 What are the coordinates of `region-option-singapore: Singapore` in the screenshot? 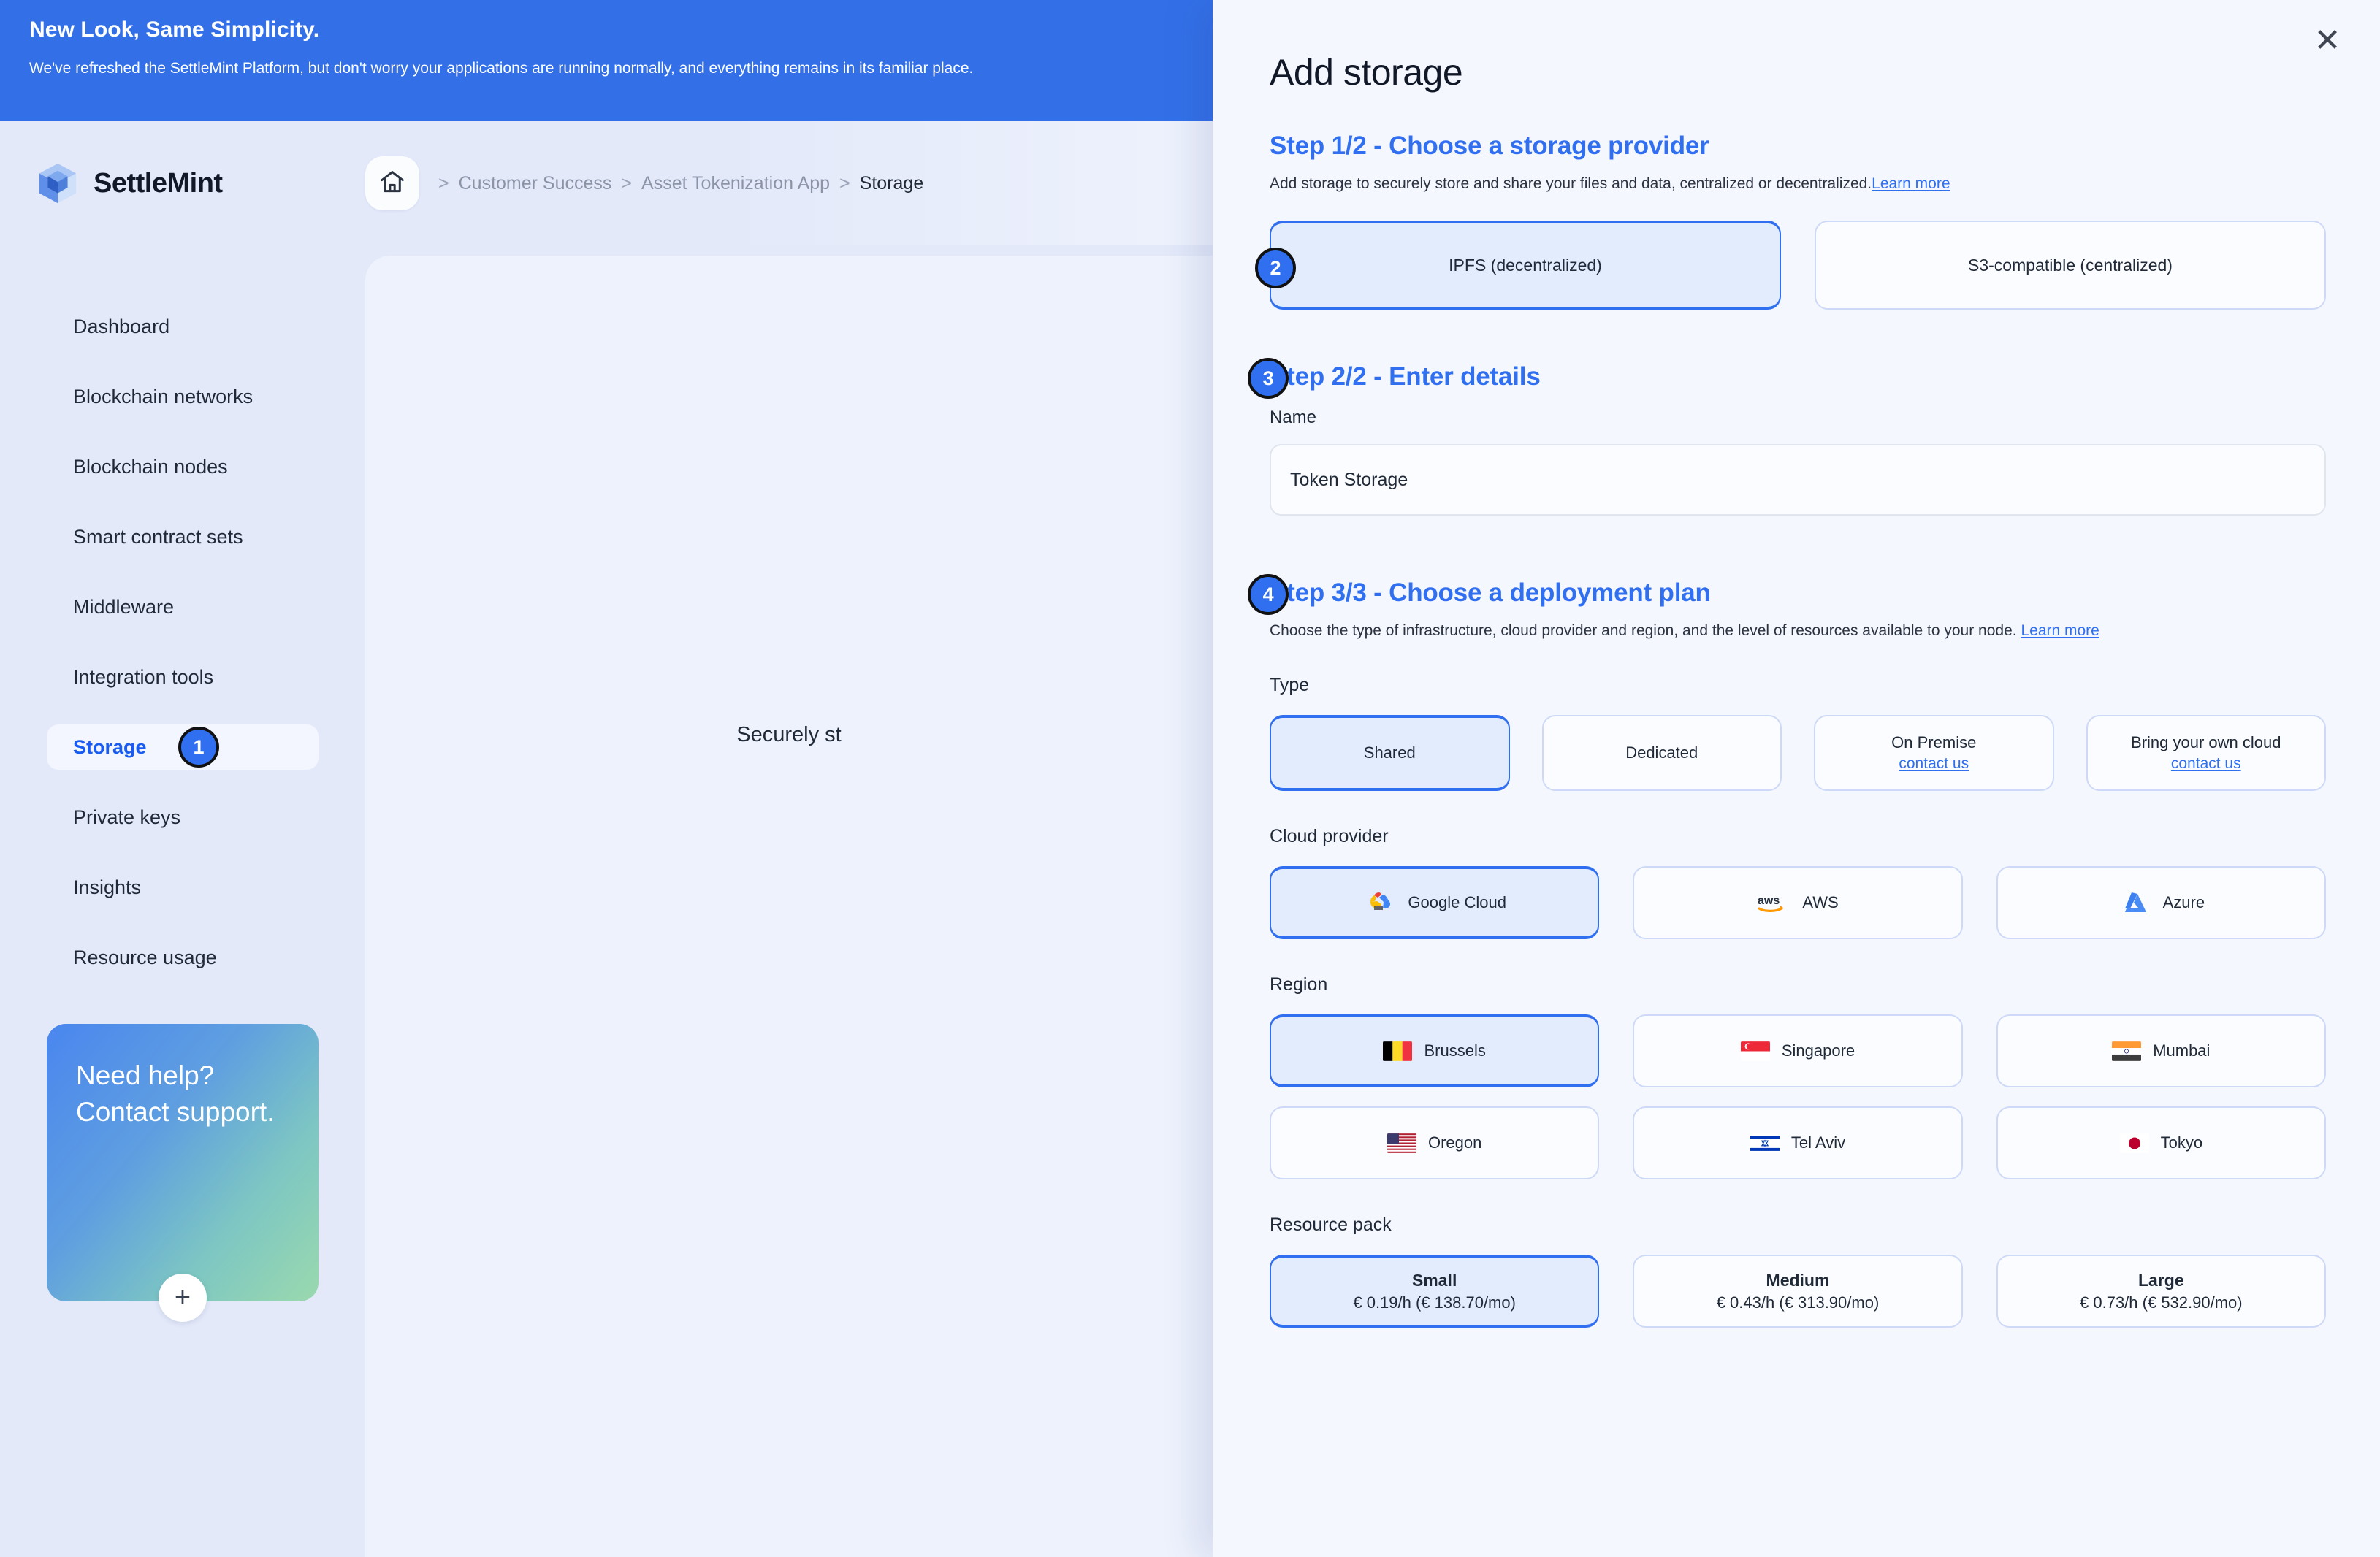 It's located at (1798, 1050).